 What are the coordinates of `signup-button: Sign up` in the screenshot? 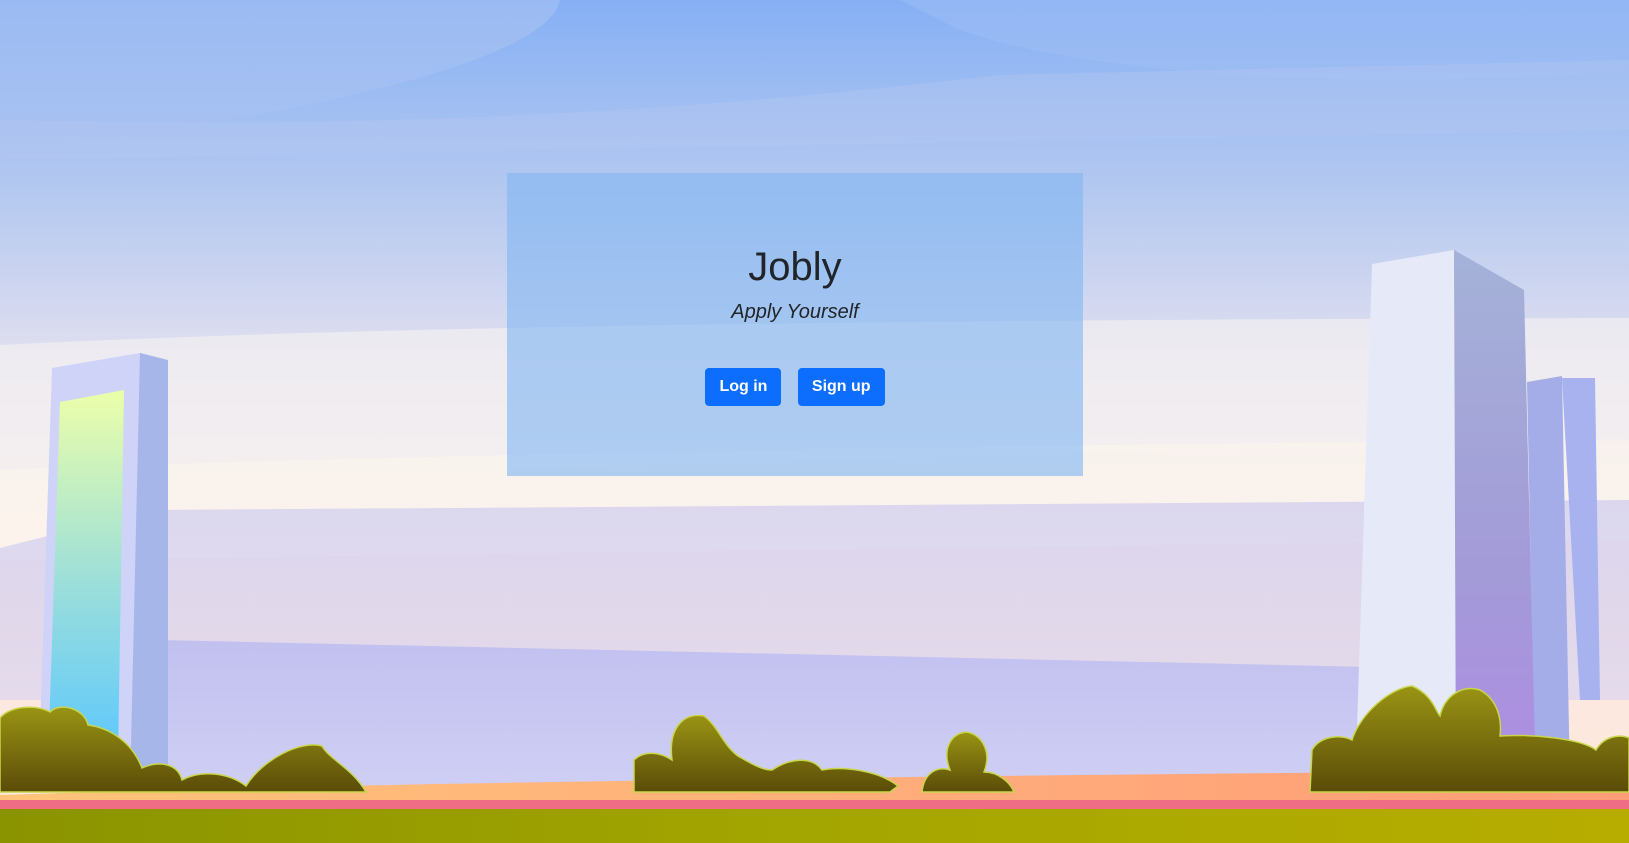 It's located at (841, 387).